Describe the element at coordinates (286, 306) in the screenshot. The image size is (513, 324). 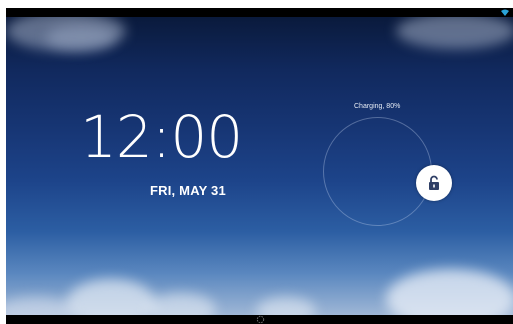
I see `cloud-bottom-center` at that location.